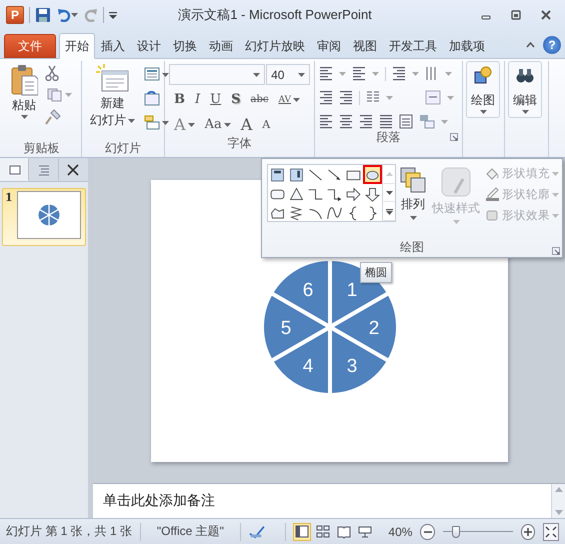 Image resolution: width=565 pixels, height=544 pixels. I want to click on format-painter-icon, so click(53, 117).